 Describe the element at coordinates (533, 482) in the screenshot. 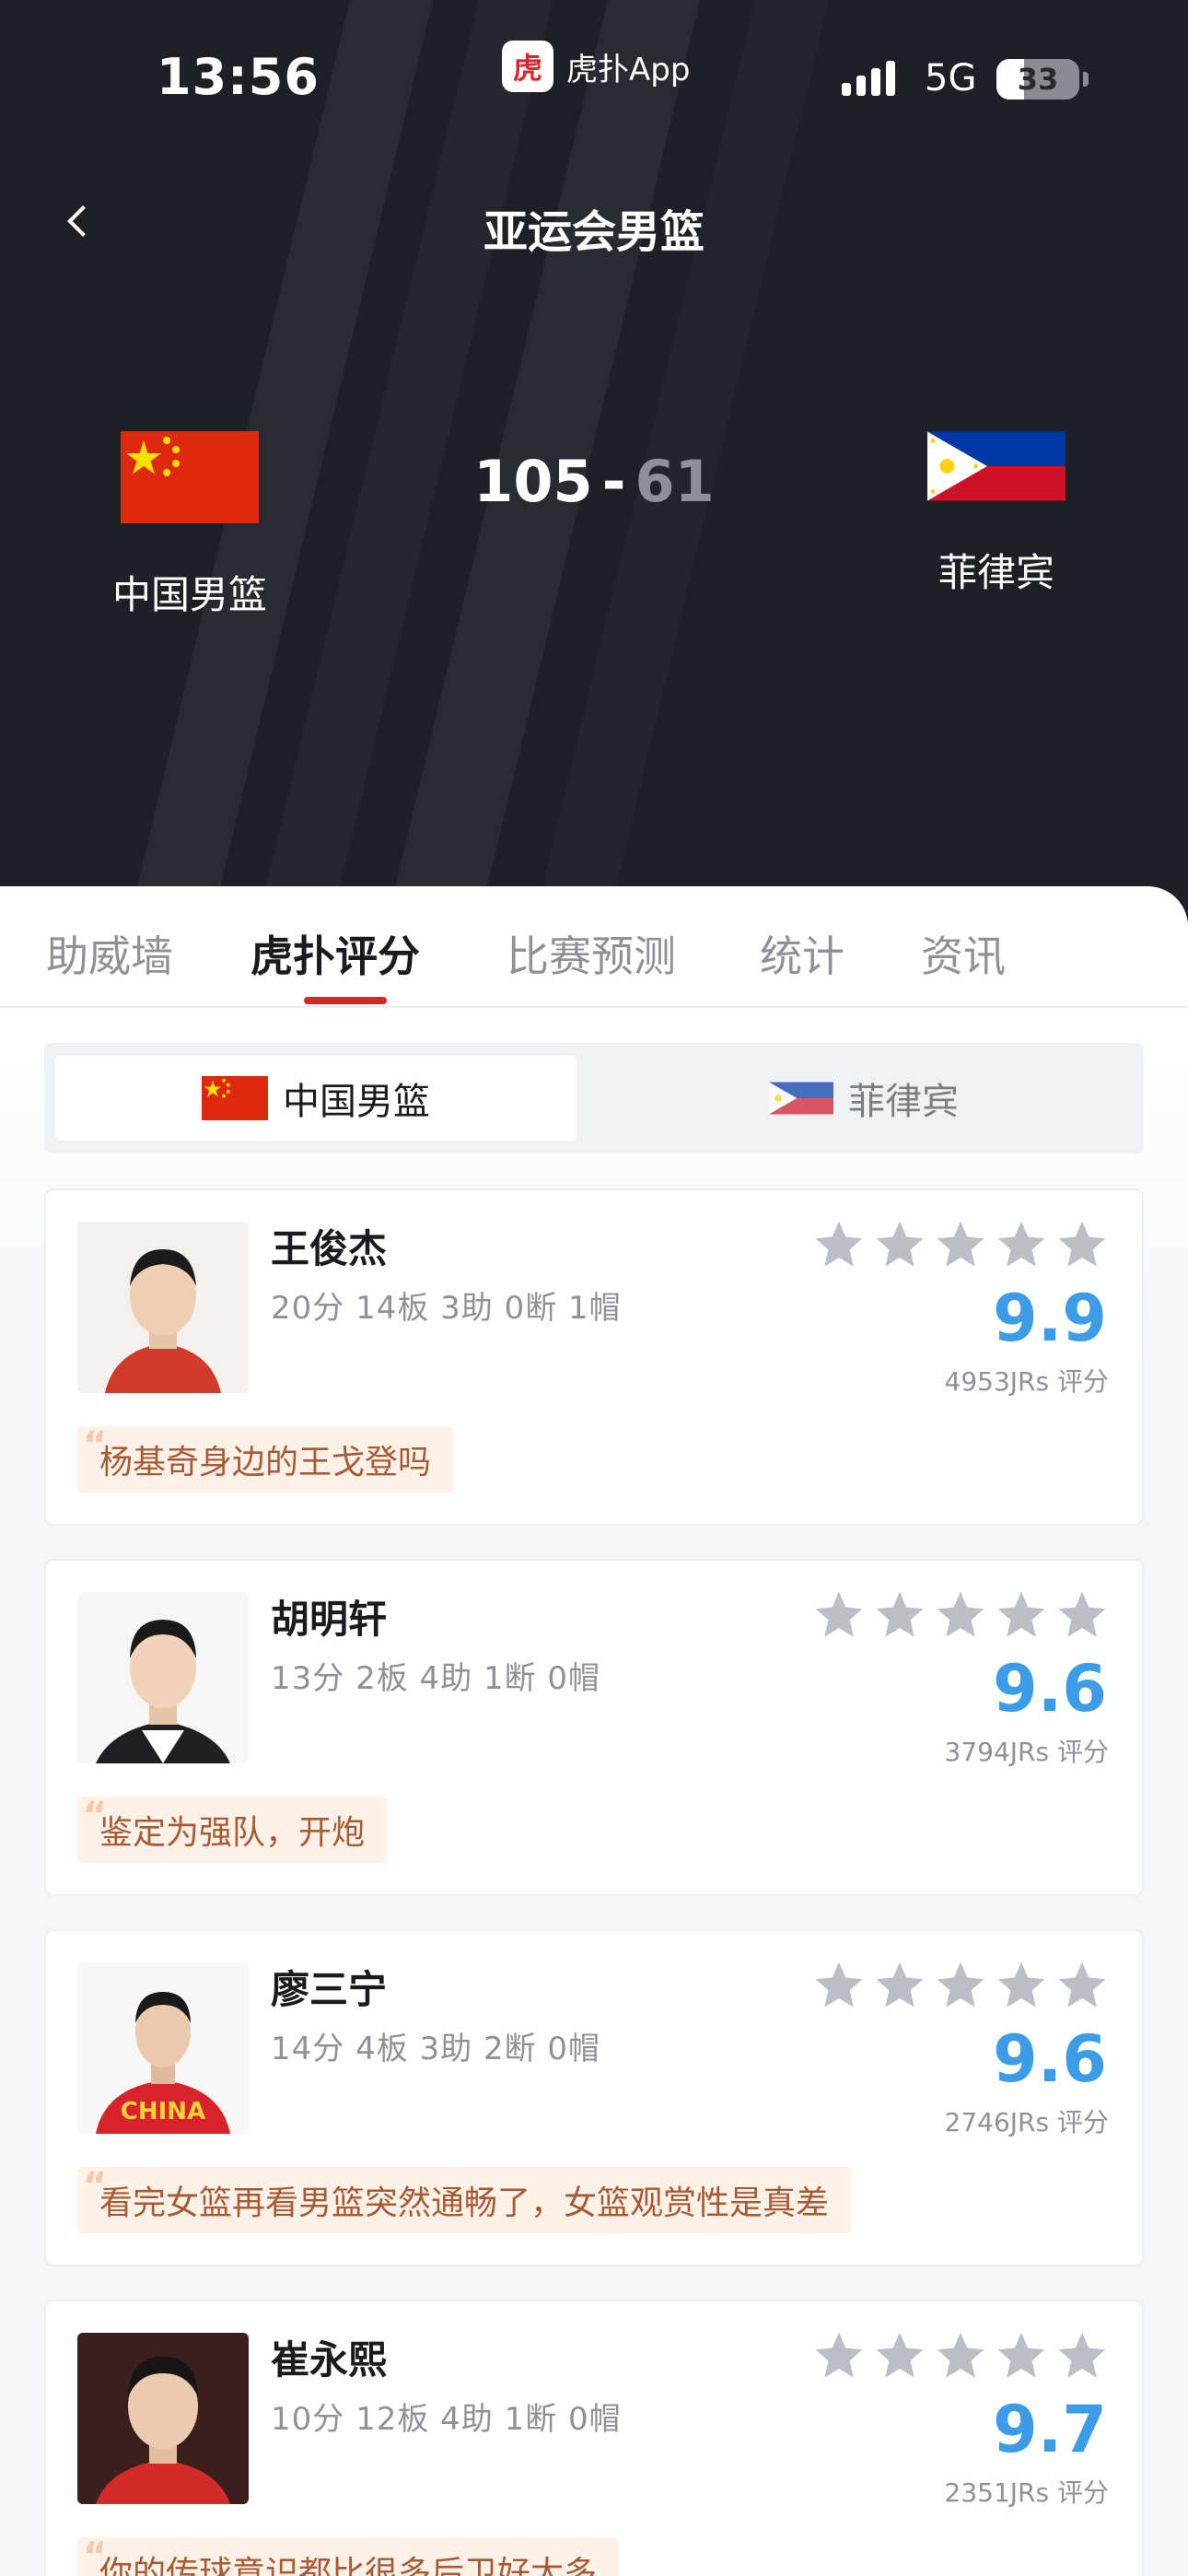

I see `home-score: 105` at that location.